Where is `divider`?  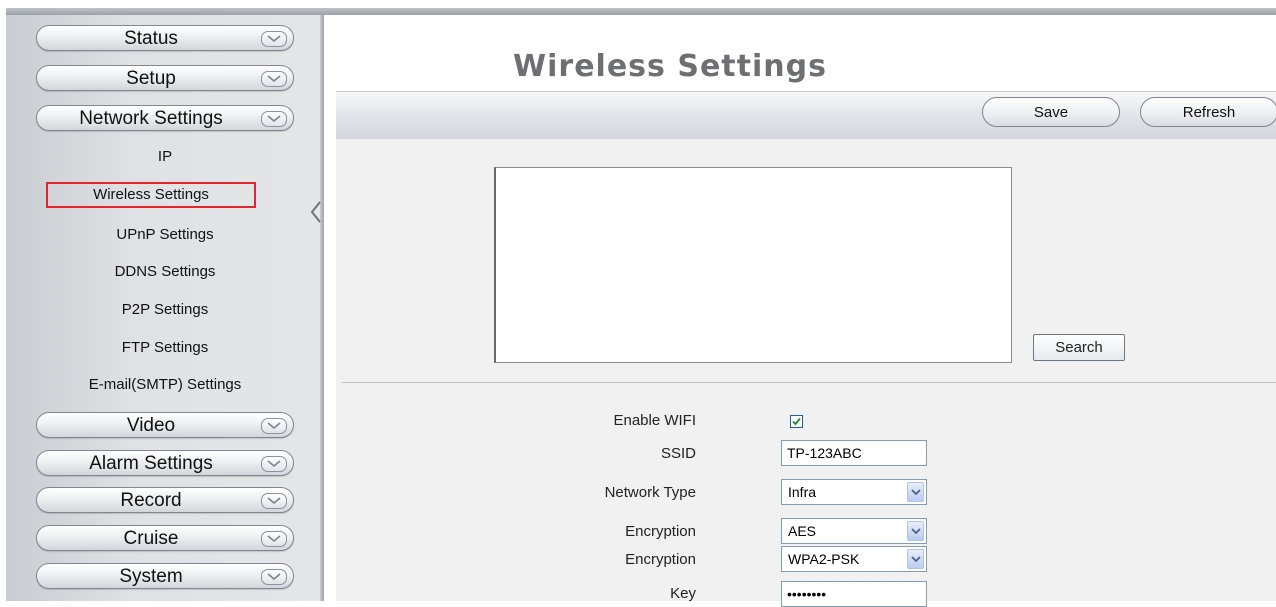
divider is located at coordinates (809, 382).